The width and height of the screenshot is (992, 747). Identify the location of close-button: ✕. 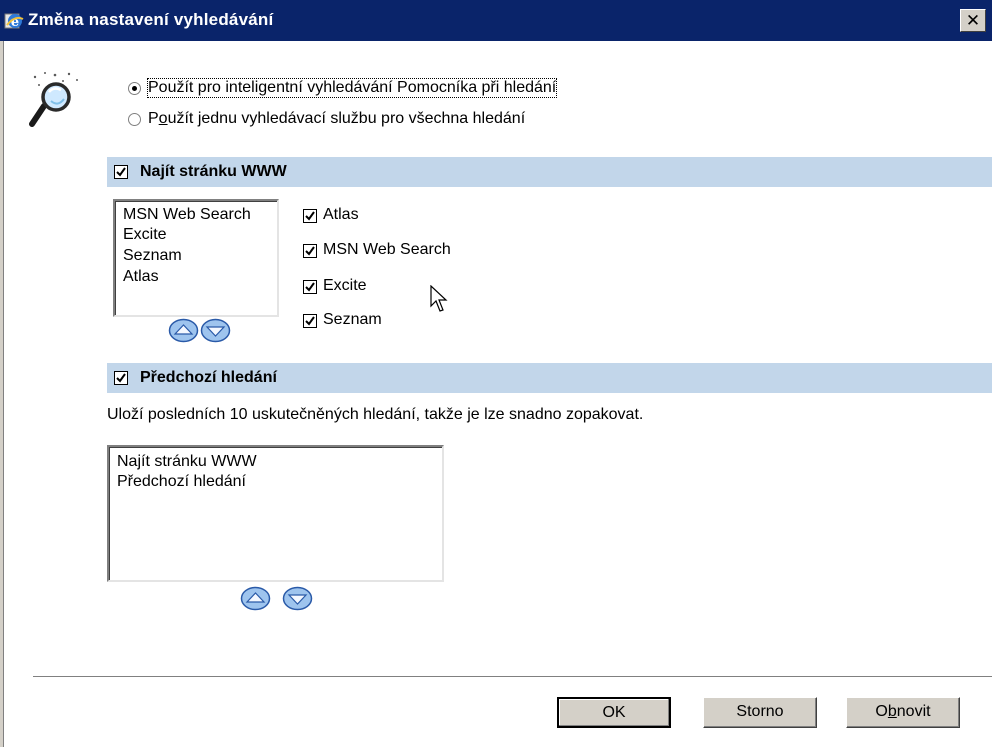
(973, 20).